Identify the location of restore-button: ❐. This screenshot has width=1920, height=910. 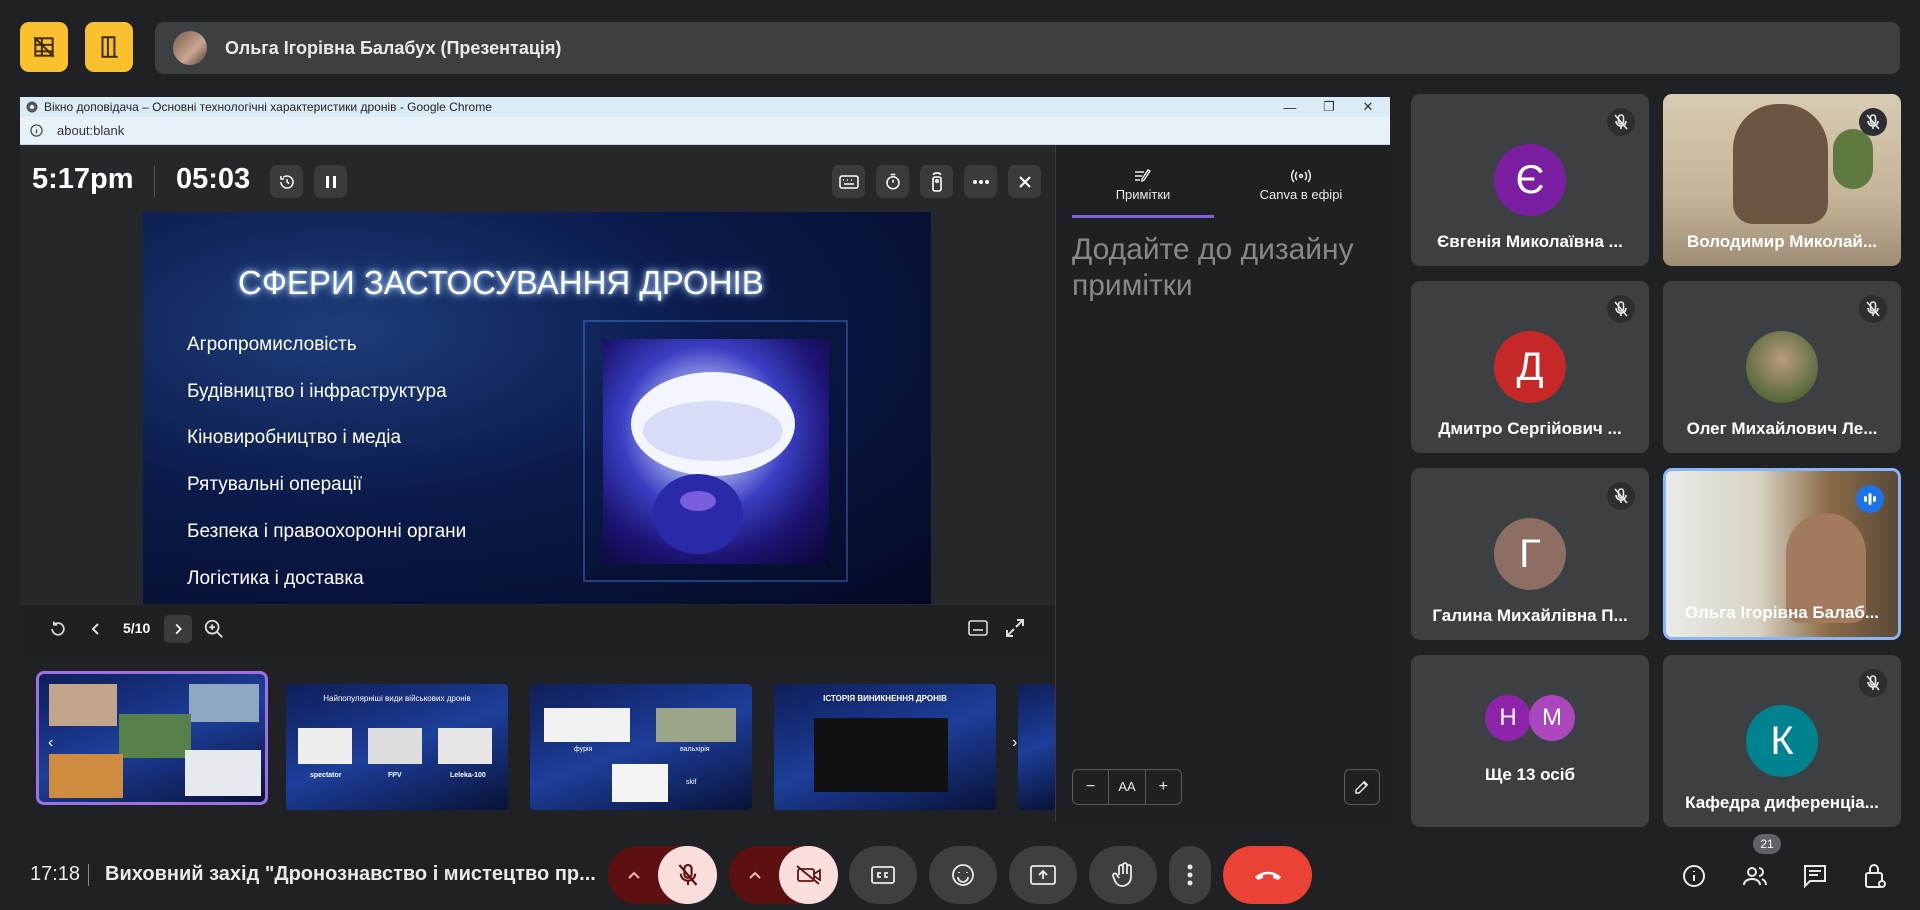
(1329, 107).